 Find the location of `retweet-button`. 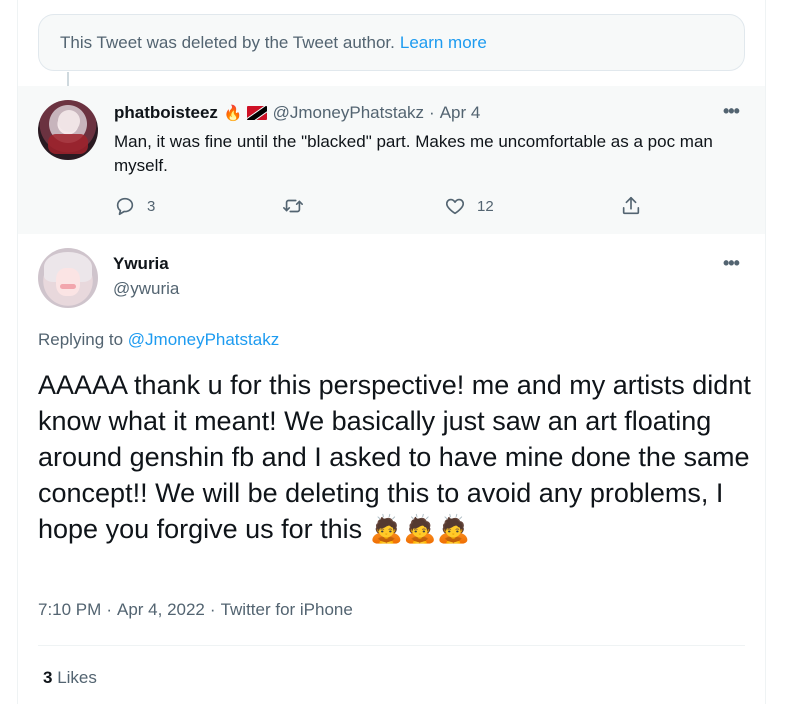

retweet-button is located at coordinates (298, 206).